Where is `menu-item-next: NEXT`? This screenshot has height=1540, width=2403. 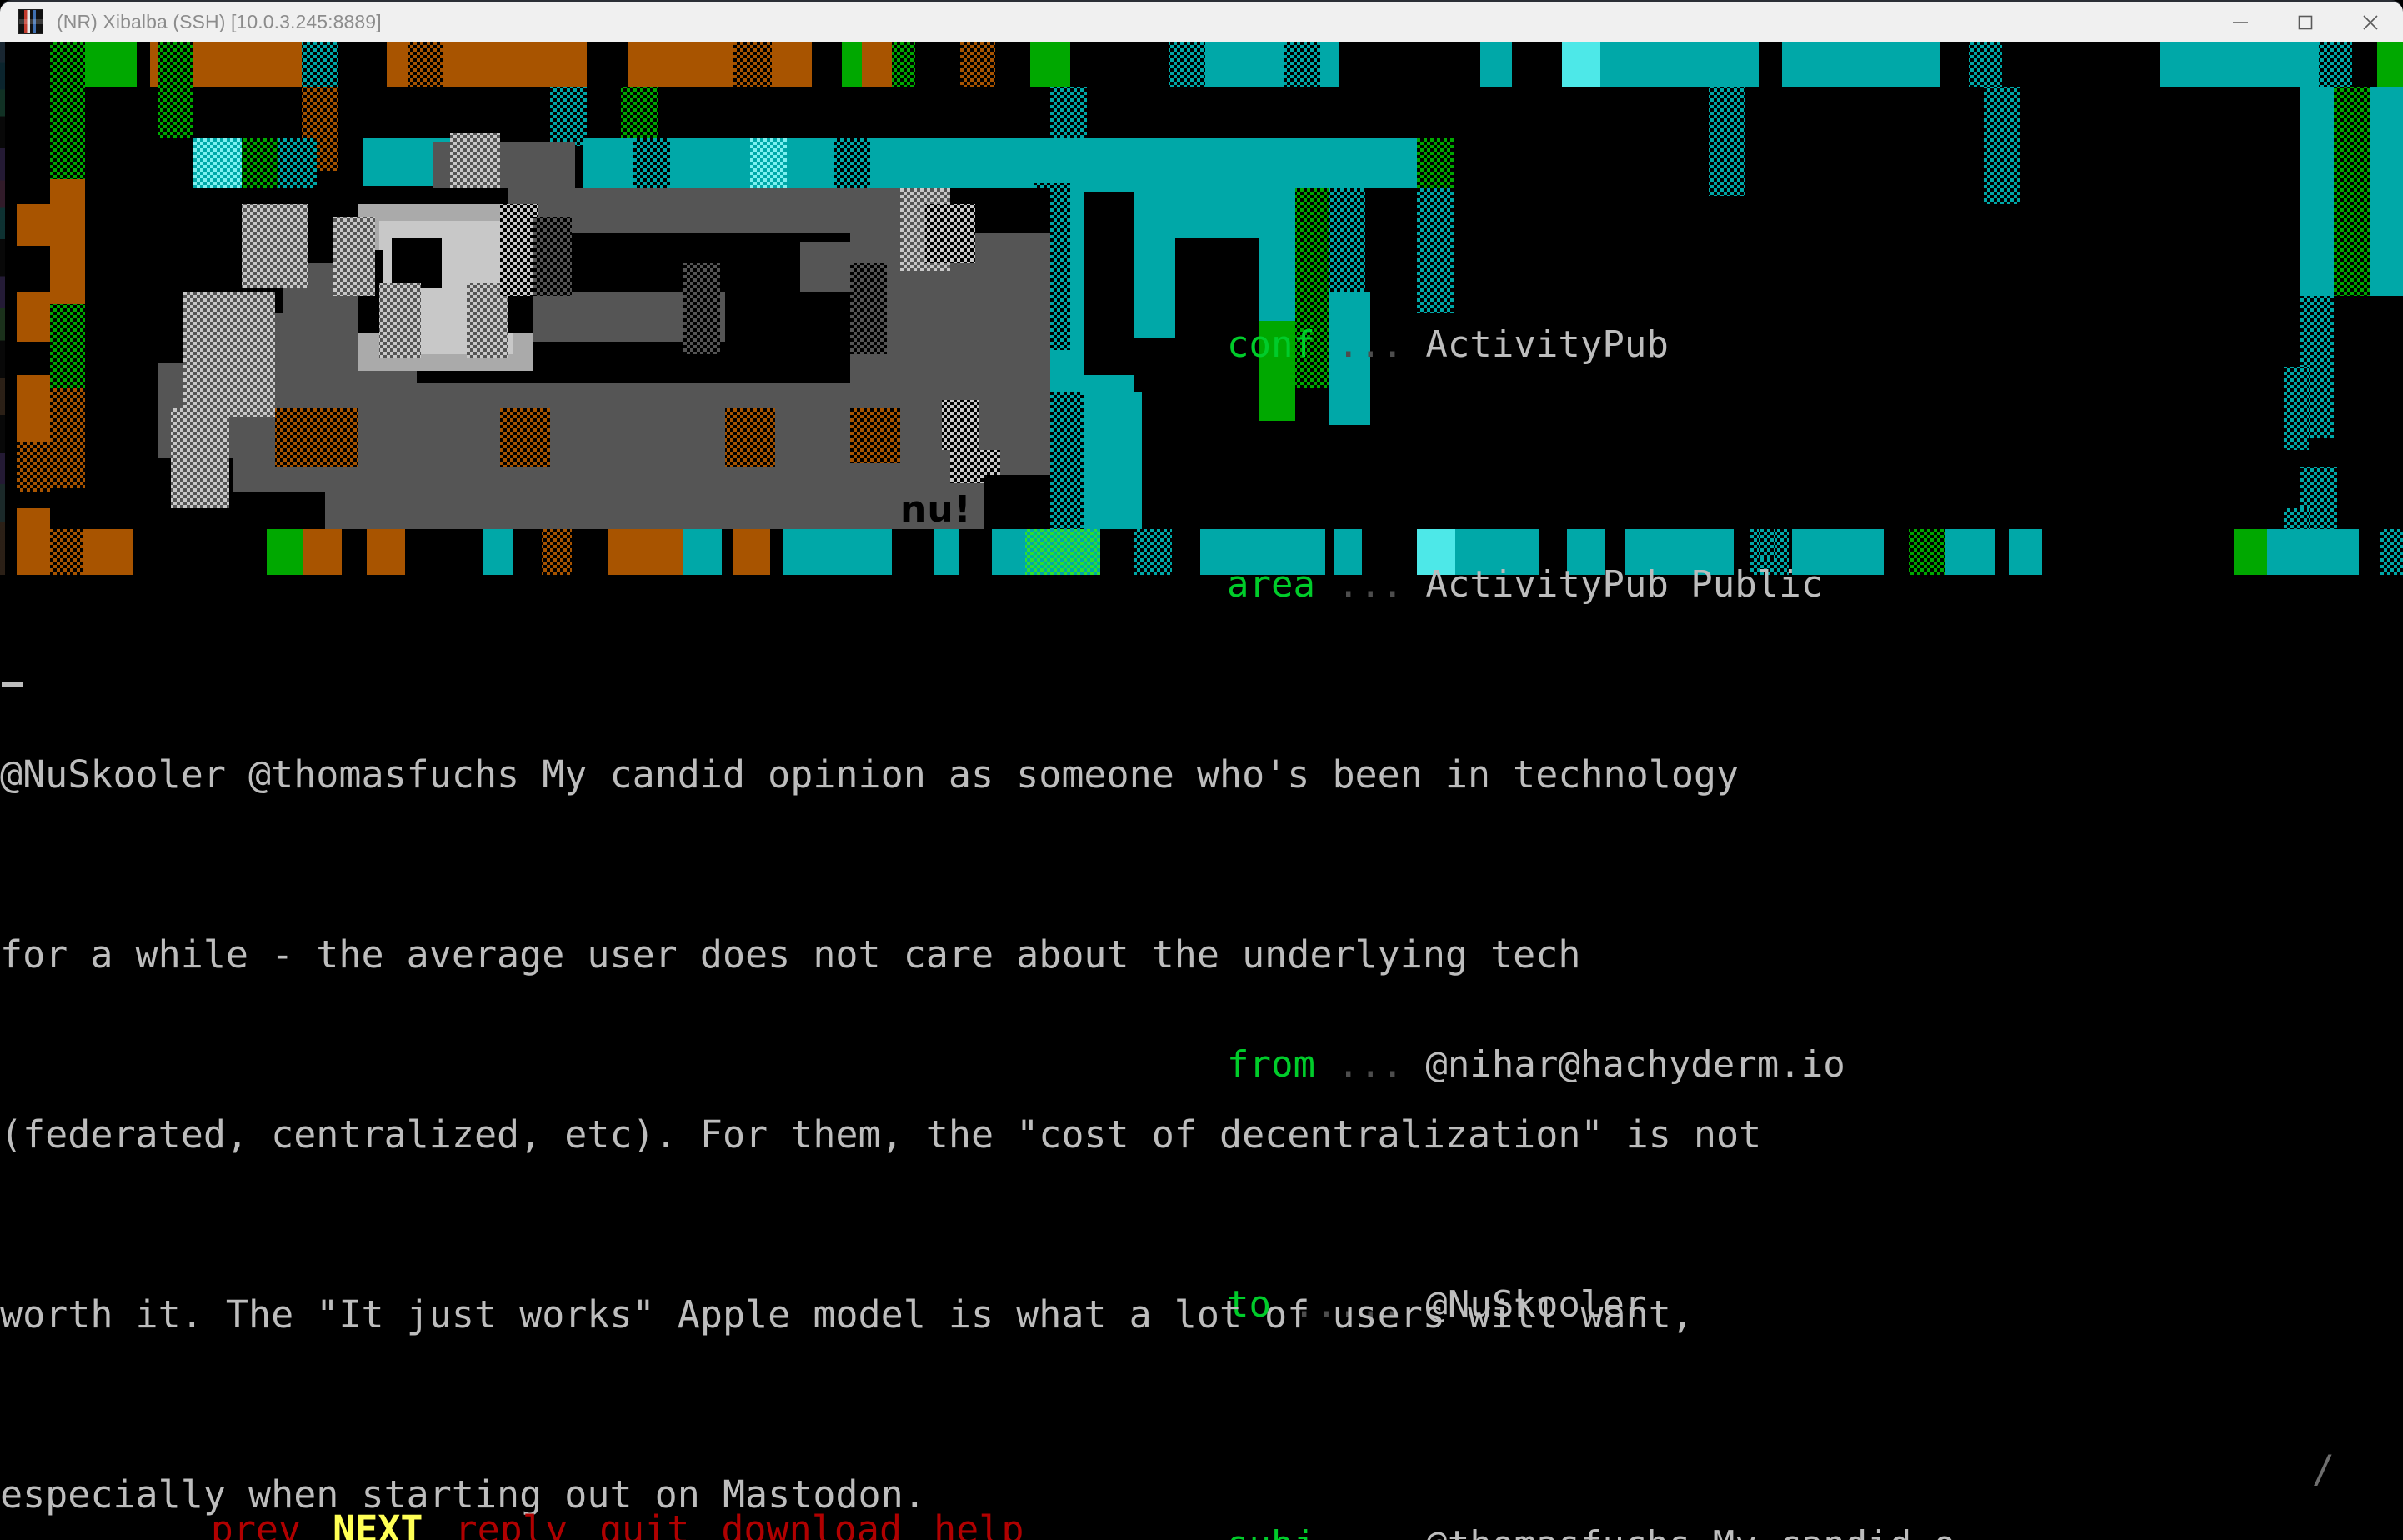
menu-item-next: NEXT is located at coordinates (378, 1520).